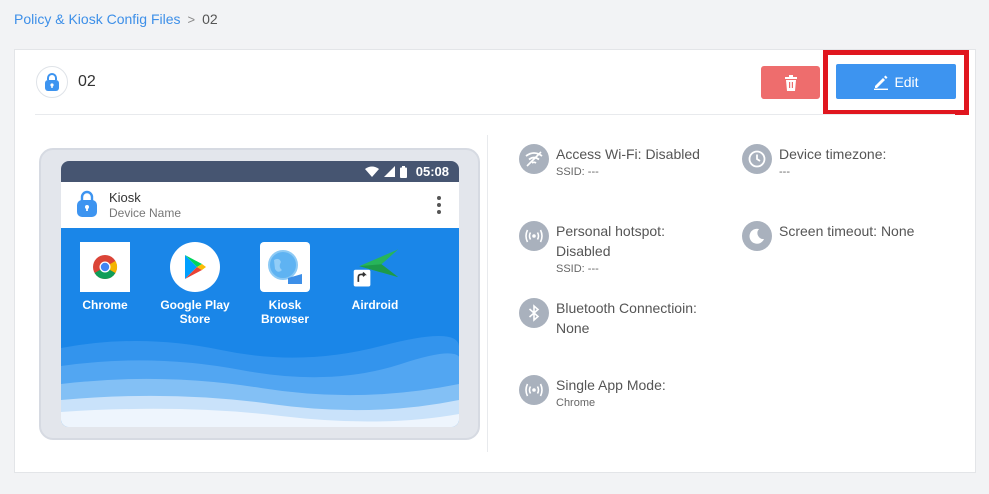 Image resolution: width=989 pixels, height=494 pixels. Describe the element at coordinates (573, 328) in the screenshot. I see `bluetooth-status: None` at that location.